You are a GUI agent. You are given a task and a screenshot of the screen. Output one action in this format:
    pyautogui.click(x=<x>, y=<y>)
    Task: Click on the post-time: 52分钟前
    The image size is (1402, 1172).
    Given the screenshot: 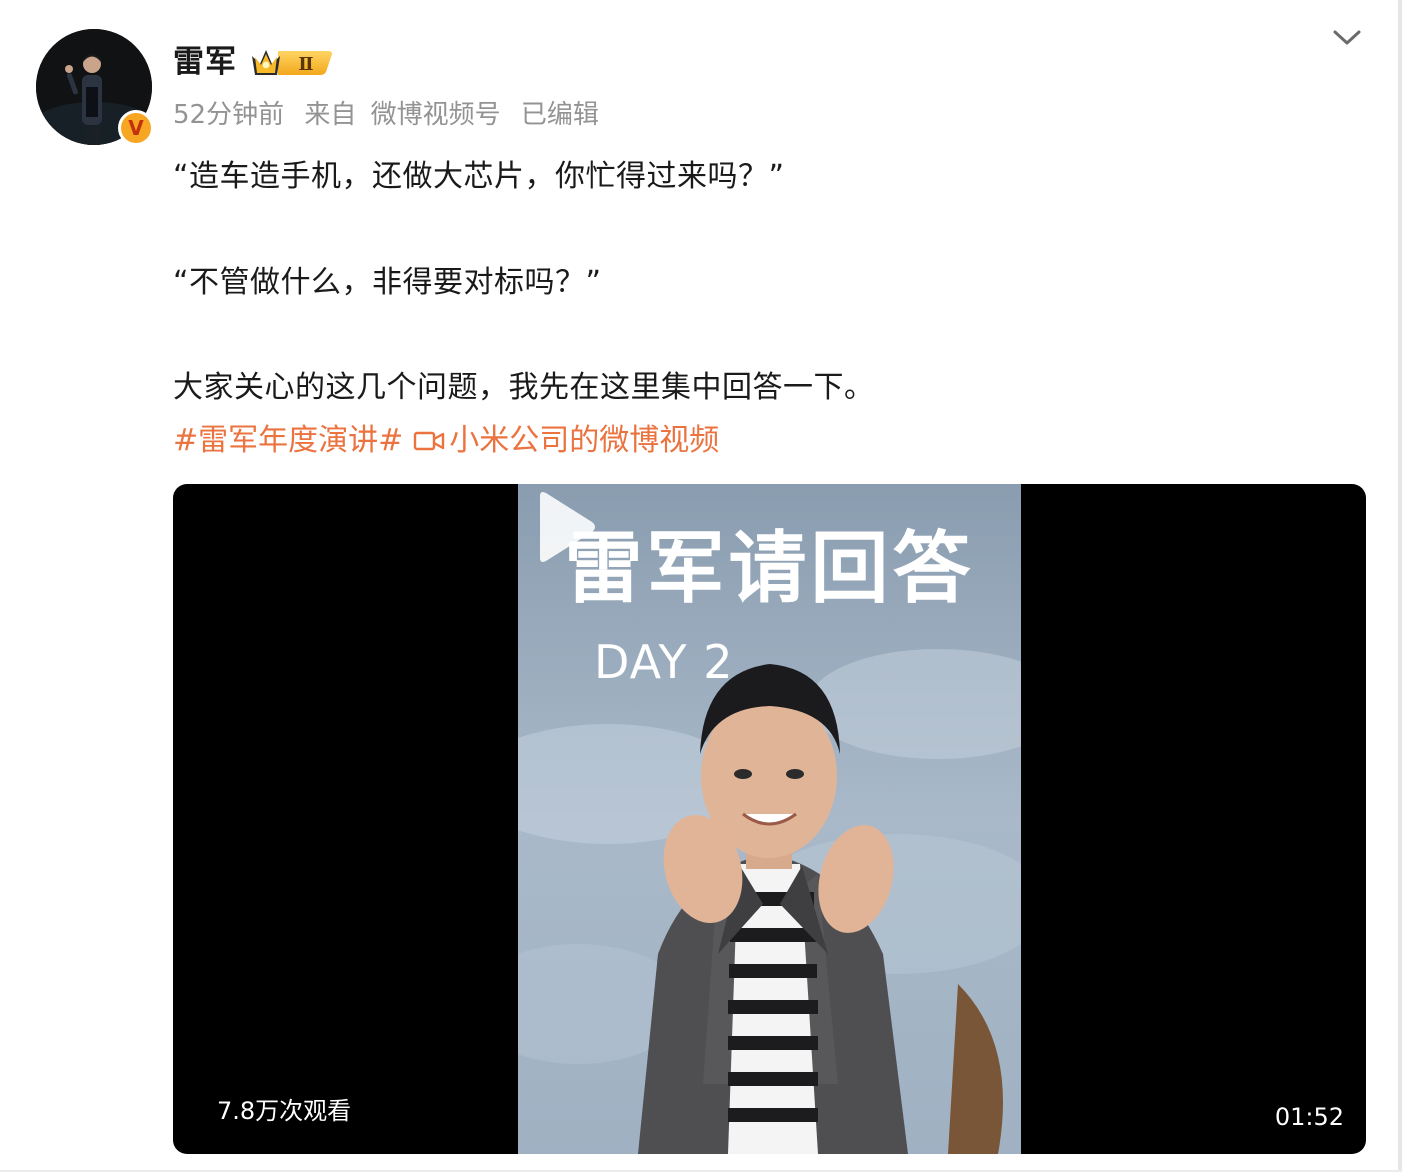 What is the action you would take?
    pyautogui.click(x=228, y=115)
    